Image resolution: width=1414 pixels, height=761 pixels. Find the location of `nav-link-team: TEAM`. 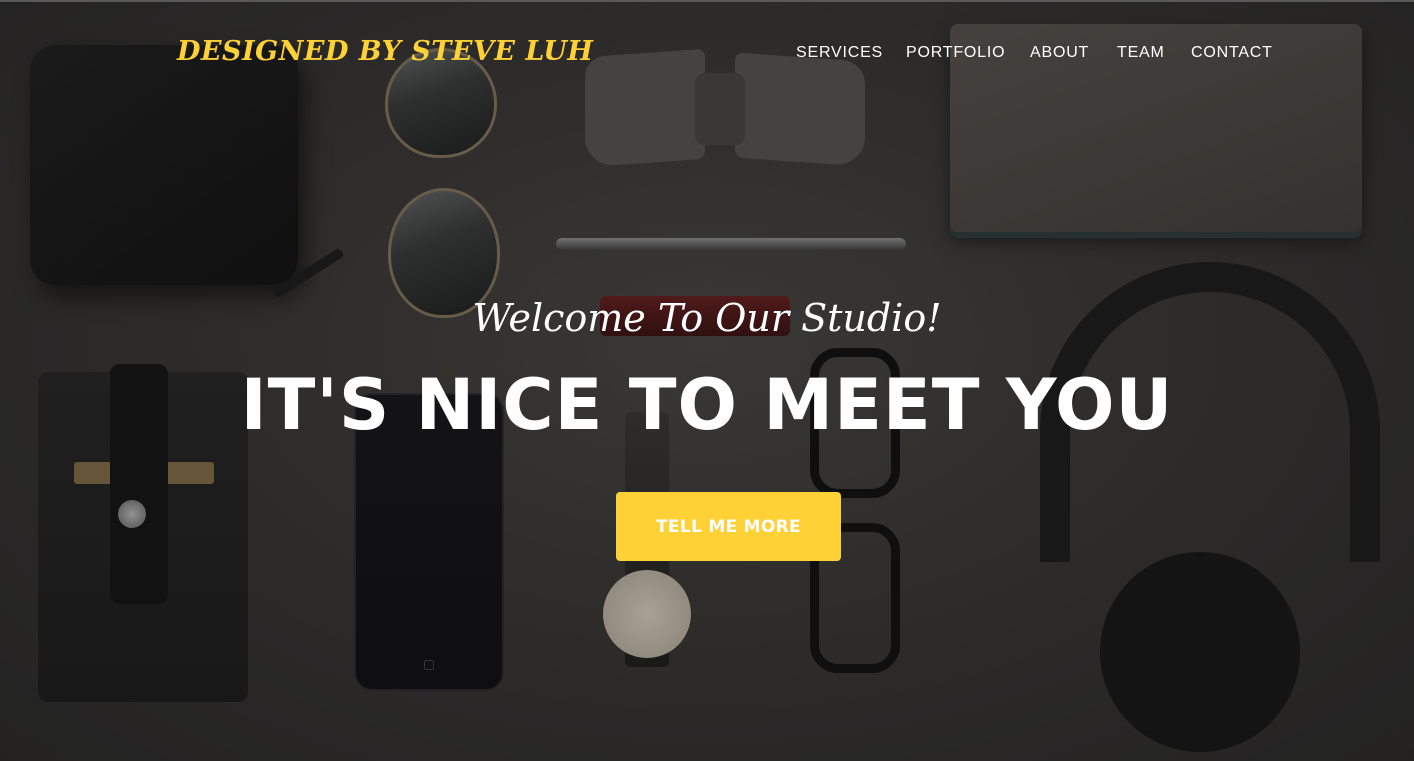

nav-link-team: TEAM is located at coordinates (1141, 53).